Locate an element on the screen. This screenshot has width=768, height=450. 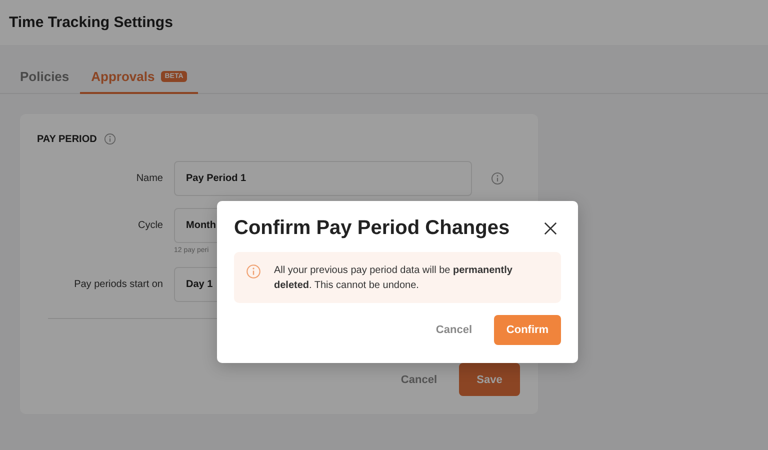
save-button: Save is located at coordinates (489, 379).